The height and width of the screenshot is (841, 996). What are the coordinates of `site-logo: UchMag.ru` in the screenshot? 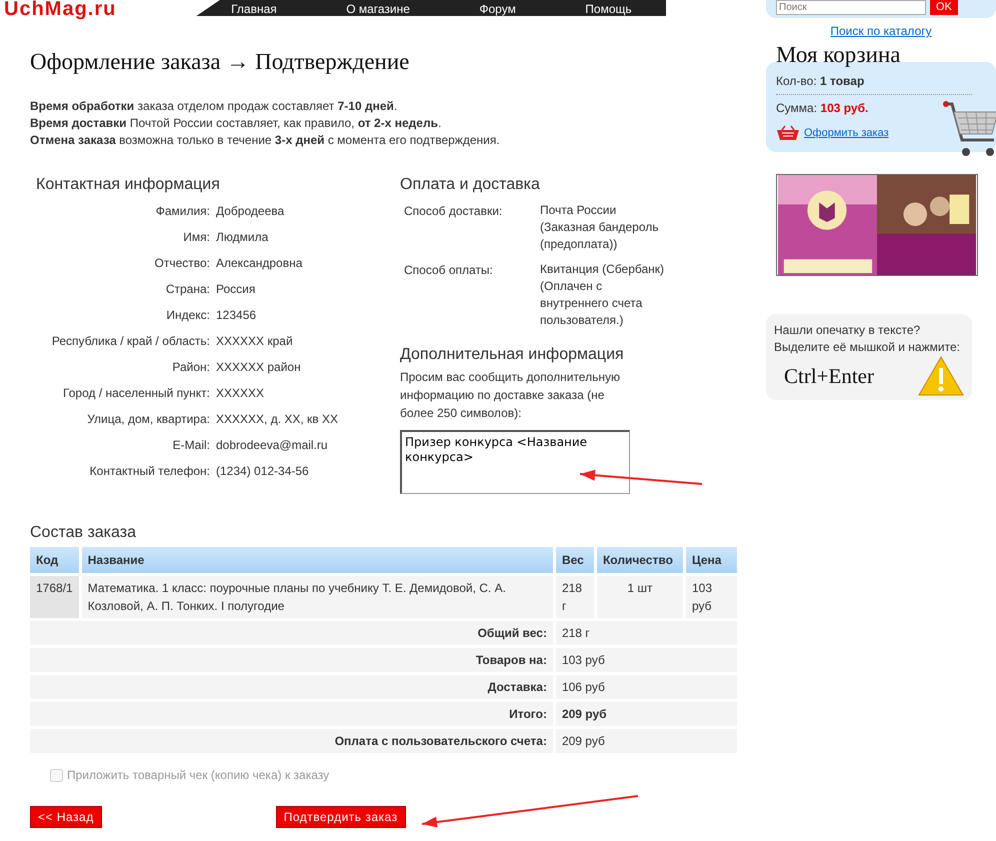 It's located at (60, 9).